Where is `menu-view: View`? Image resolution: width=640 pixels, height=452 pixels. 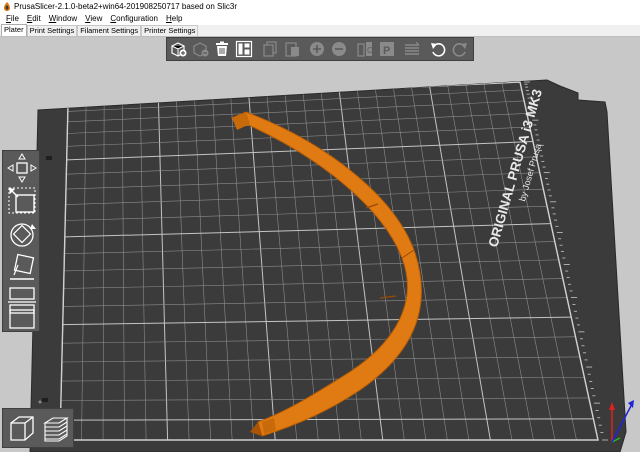
menu-view: View is located at coordinates (93, 19).